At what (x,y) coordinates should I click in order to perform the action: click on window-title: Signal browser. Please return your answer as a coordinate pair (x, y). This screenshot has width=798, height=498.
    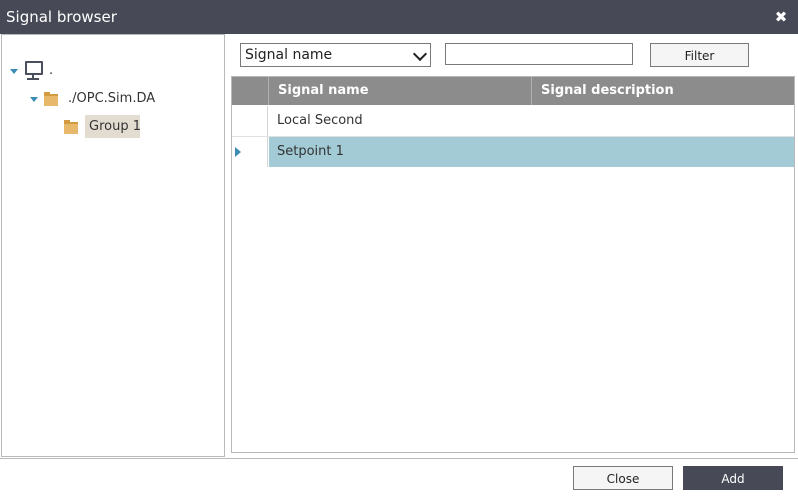
    Looking at the image, I should click on (61, 17).